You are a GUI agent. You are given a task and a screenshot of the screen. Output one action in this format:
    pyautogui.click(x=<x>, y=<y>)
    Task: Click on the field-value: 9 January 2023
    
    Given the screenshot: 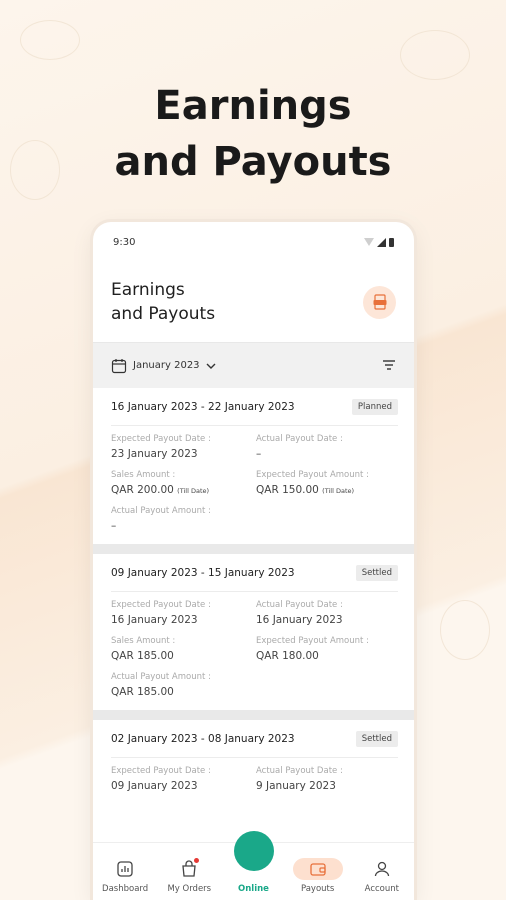 What is the action you would take?
    pyautogui.click(x=296, y=786)
    